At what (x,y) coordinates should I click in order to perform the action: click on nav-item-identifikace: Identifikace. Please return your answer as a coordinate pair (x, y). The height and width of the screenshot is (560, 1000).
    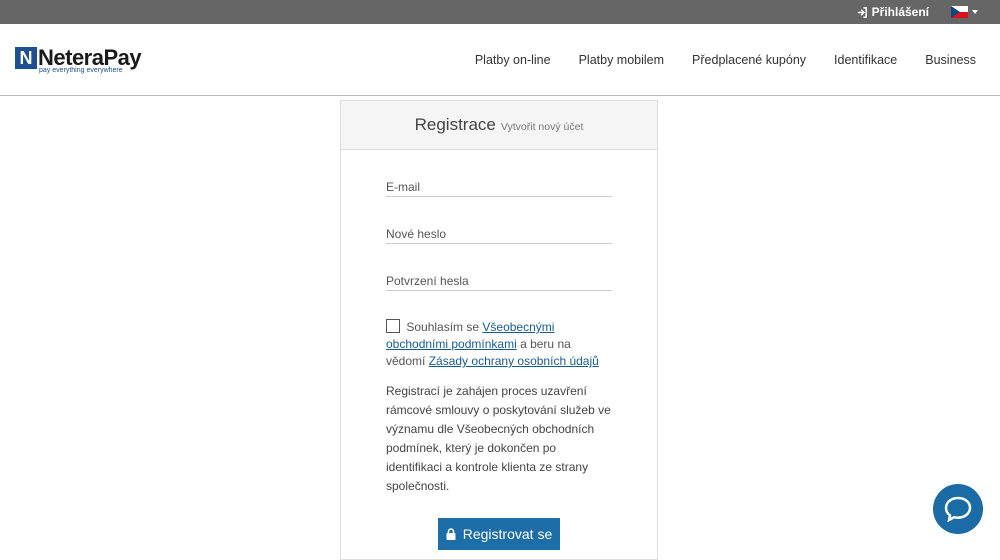
    Looking at the image, I should click on (865, 60).